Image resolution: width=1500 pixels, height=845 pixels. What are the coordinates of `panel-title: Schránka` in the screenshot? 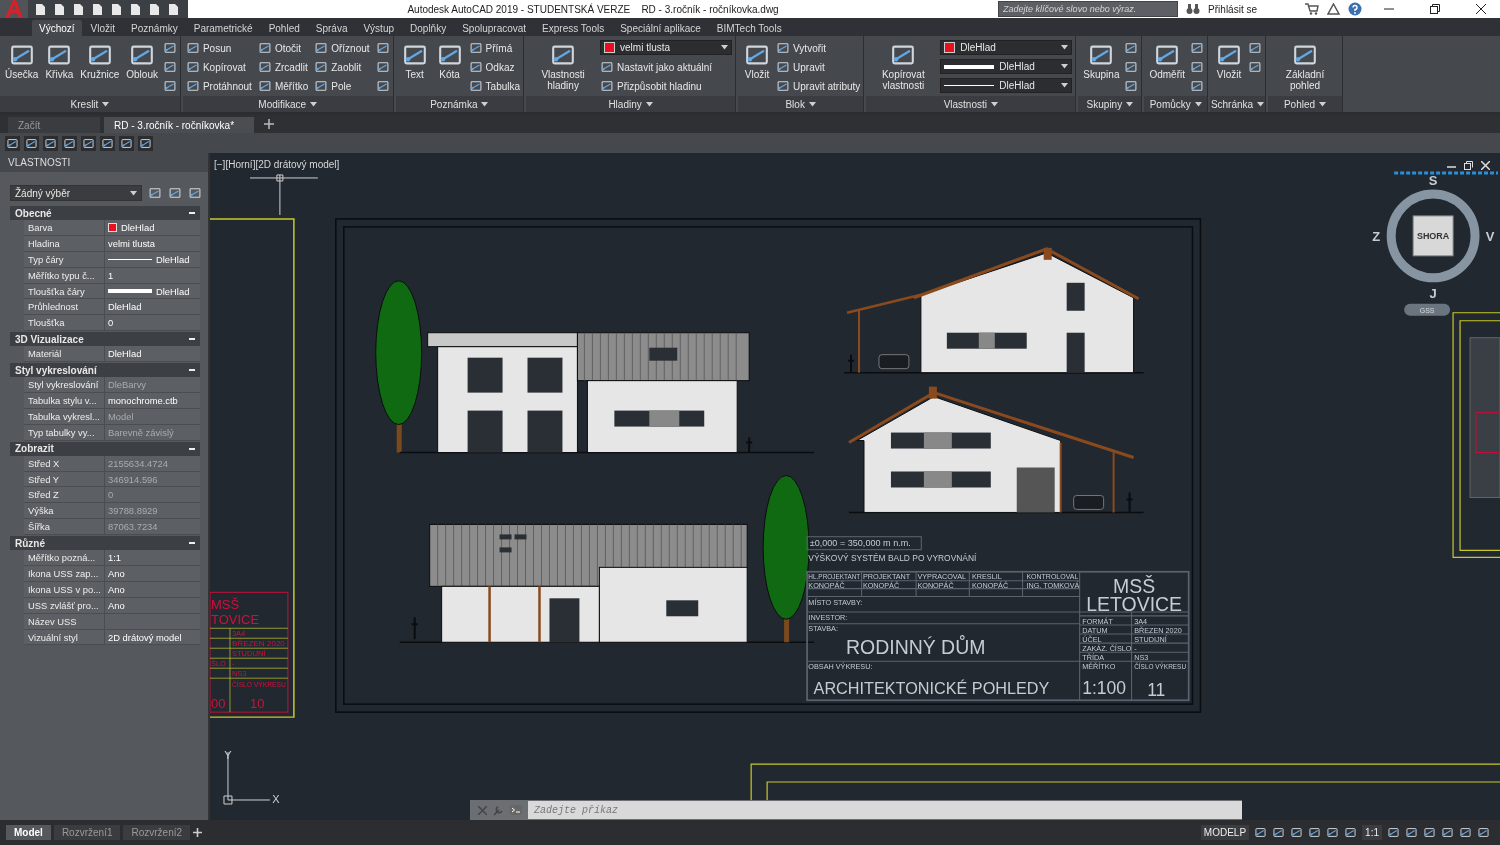 It's located at (1237, 104).